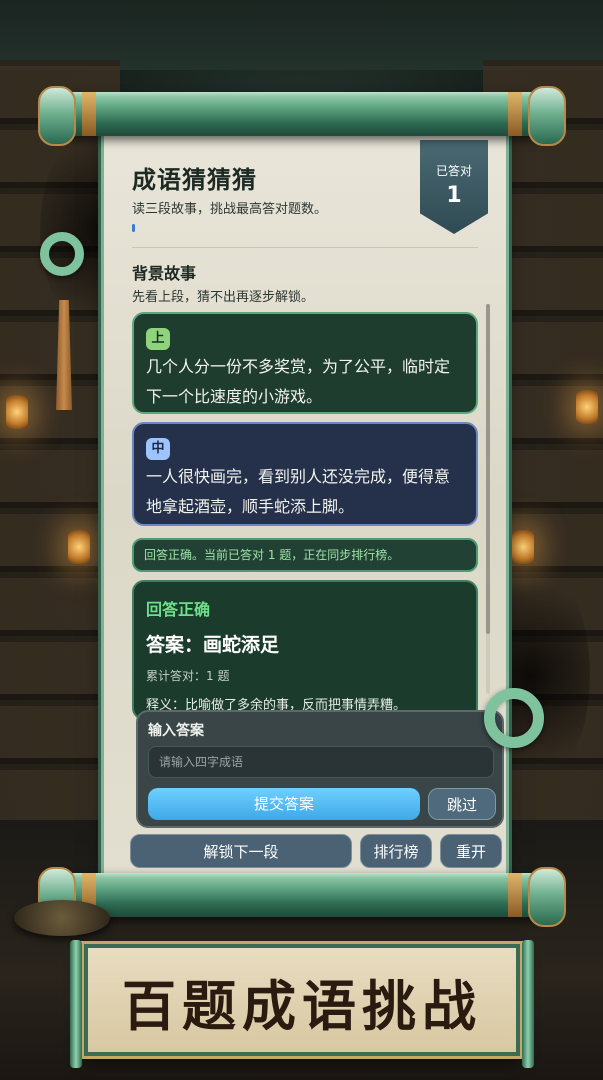 The width and height of the screenshot is (603, 1080). Describe the element at coordinates (17, 412) in the screenshot. I see `lantern-left` at that location.